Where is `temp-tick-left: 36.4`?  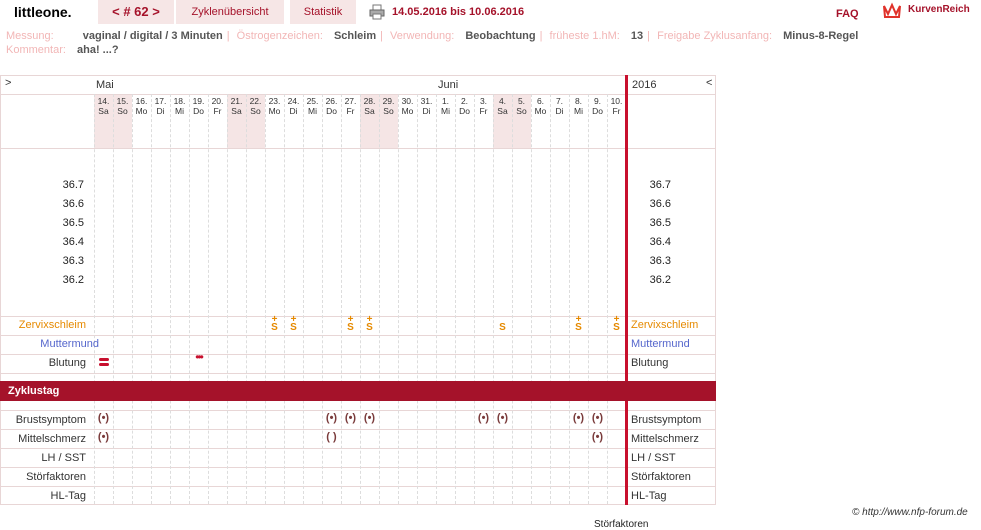 temp-tick-left: 36.4 is located at coordinates (73, 242).